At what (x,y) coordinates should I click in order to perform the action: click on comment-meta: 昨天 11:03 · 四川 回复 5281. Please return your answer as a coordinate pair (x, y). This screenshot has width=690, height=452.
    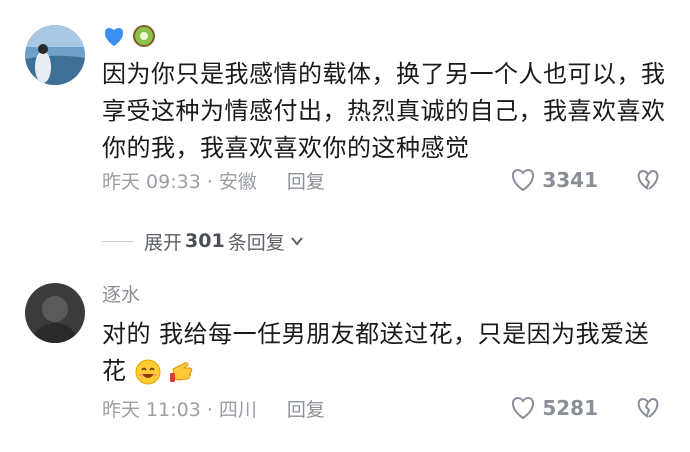
    Looking at the image, I should click on (381, 408).